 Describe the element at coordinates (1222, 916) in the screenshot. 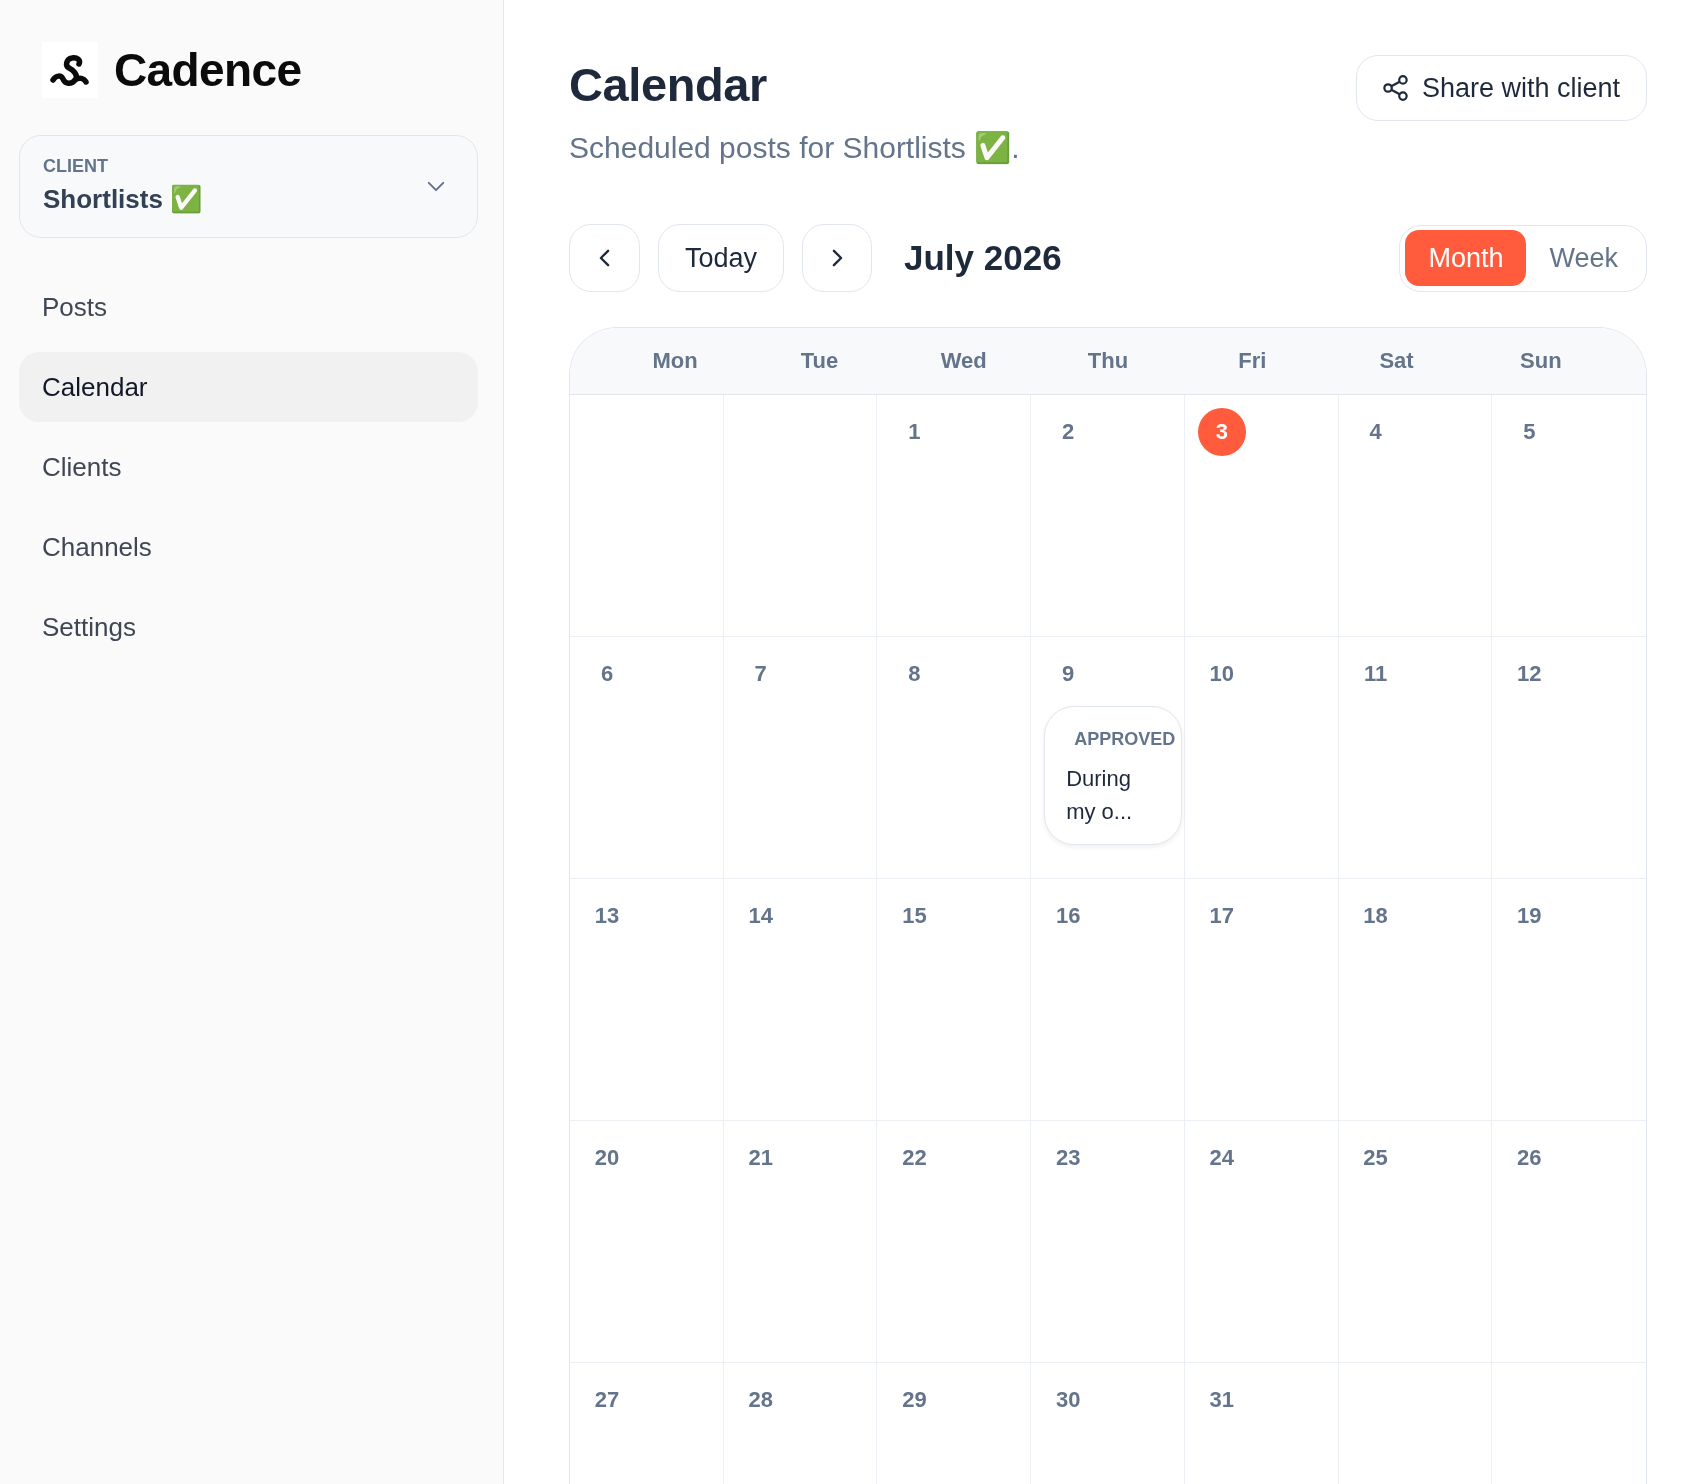

I see `day-number: 17` at that location.